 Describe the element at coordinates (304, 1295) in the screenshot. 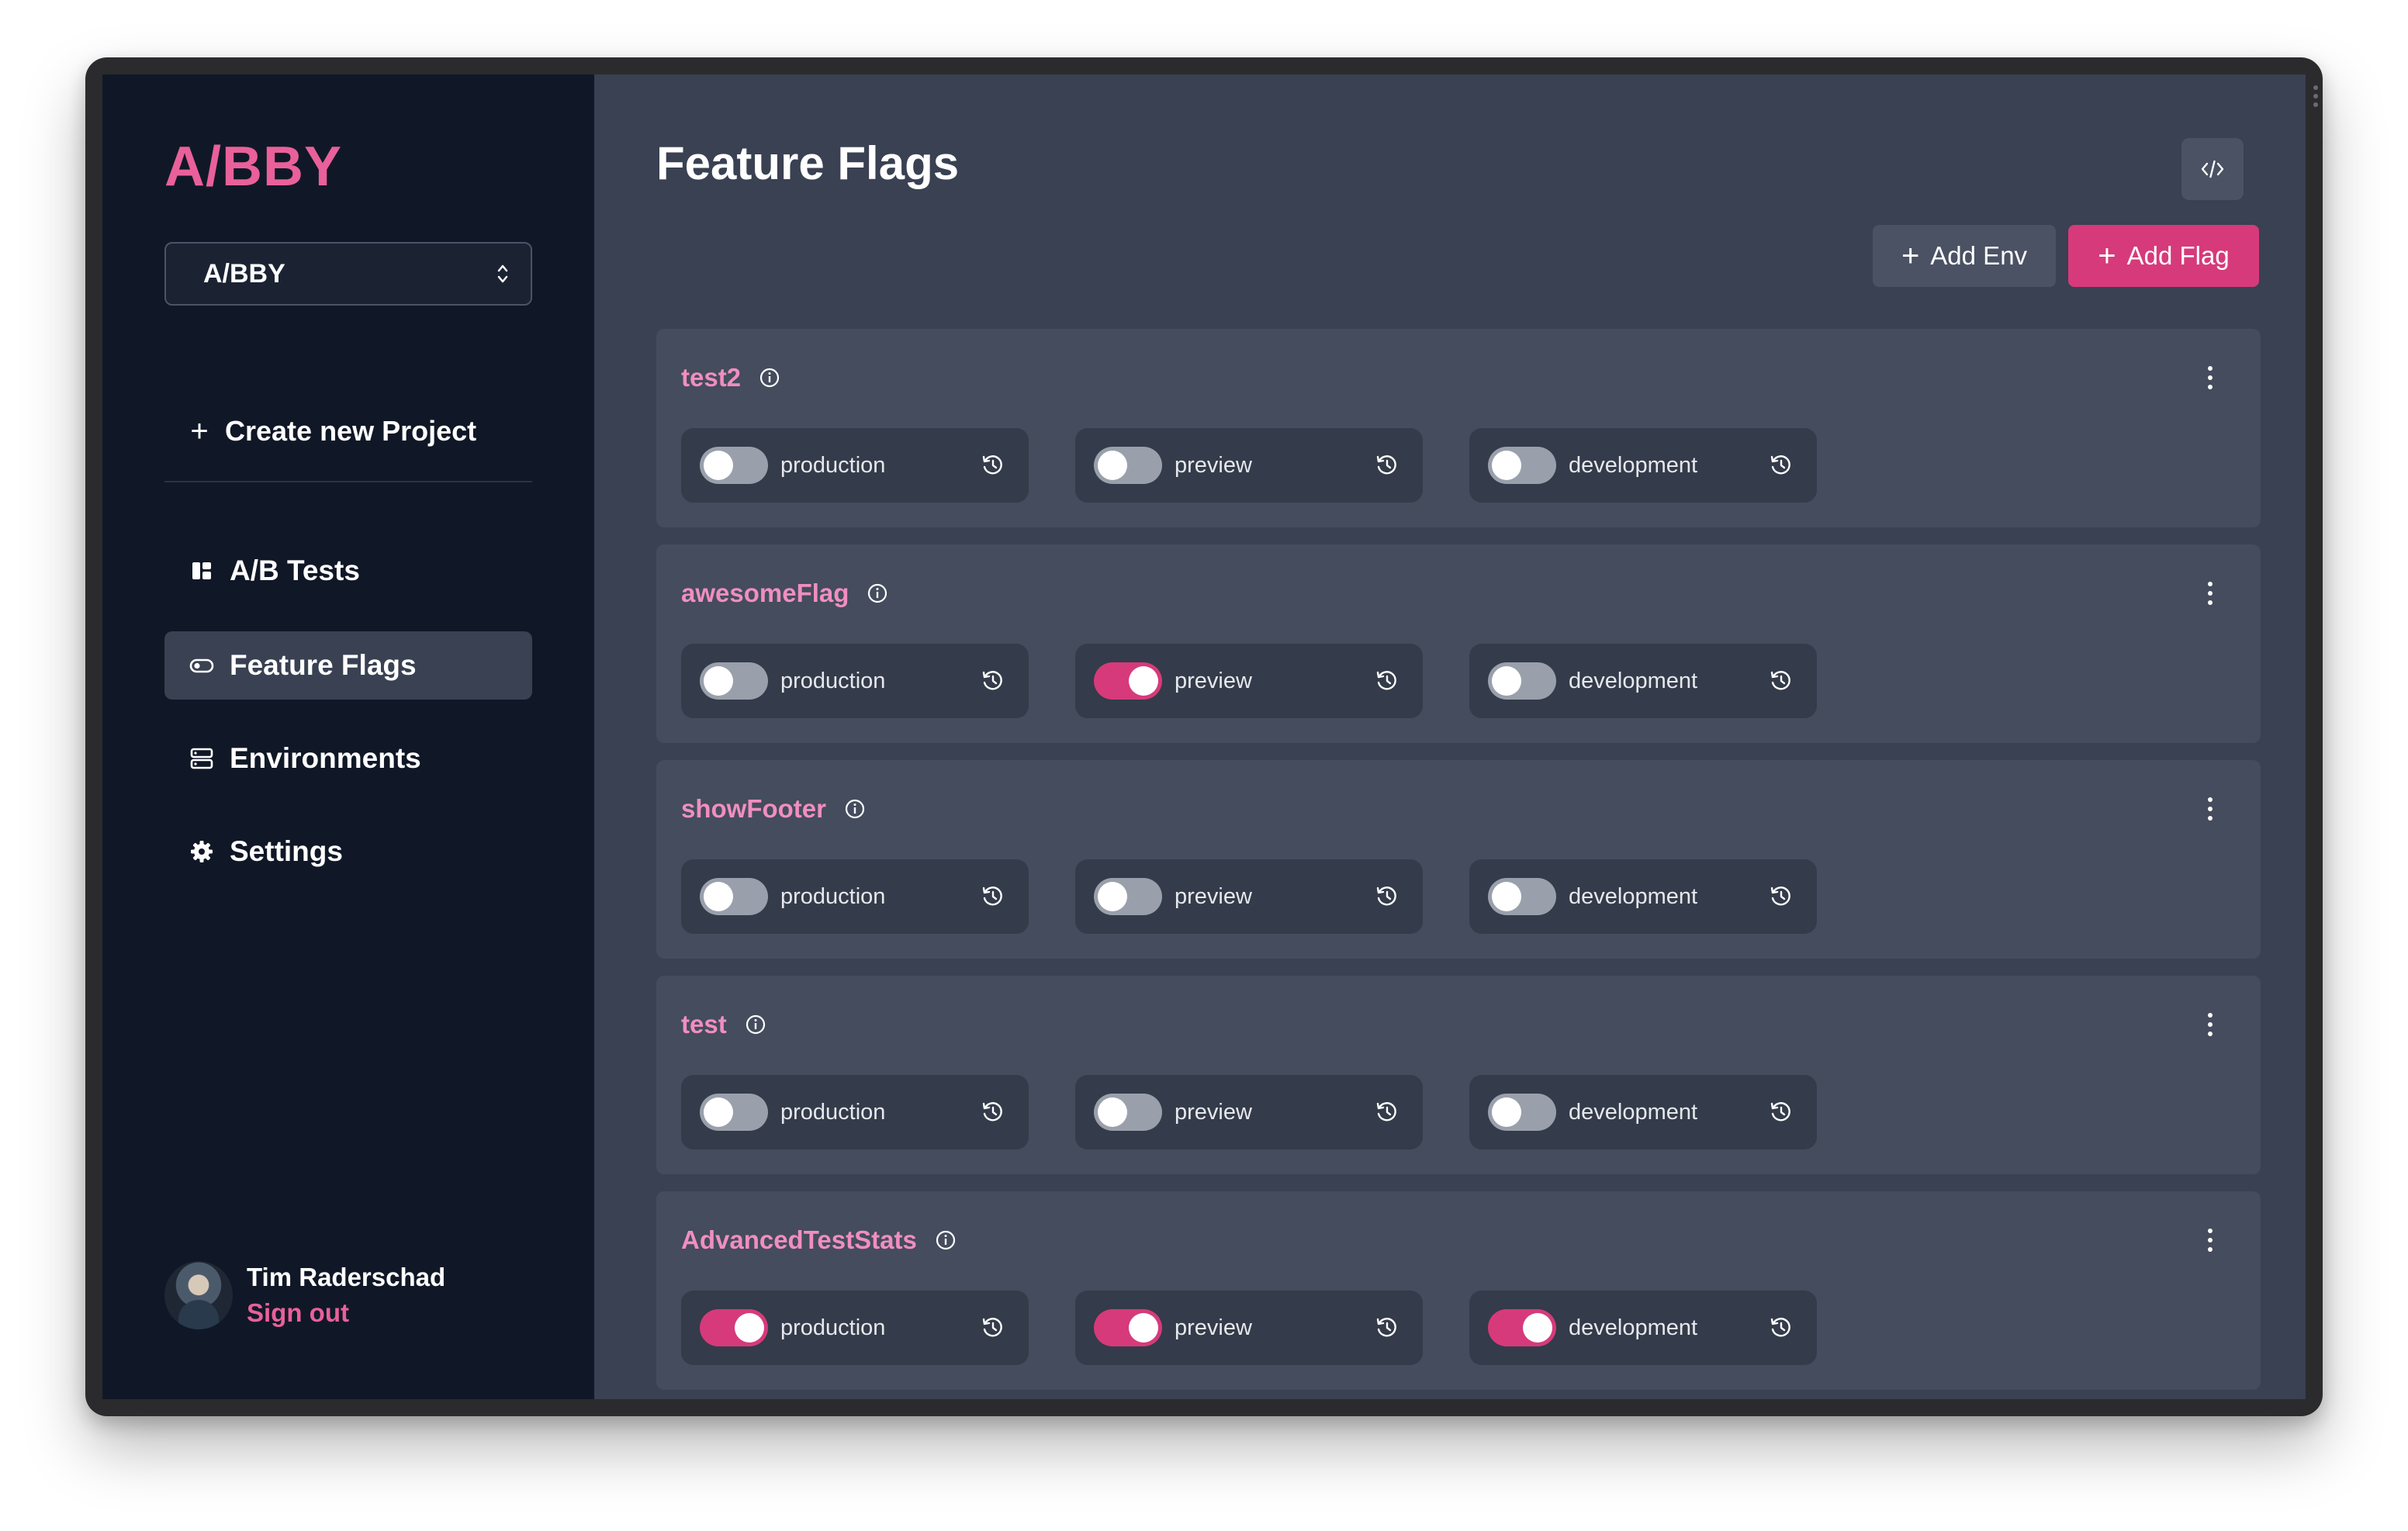

I see `user-profile: Tim Raderschad Sign out` at that location.